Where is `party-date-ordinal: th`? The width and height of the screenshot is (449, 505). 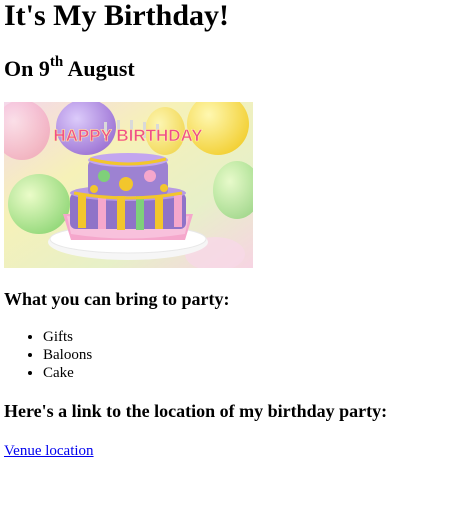 party-date-ordinal: th is located at coordinates (56, 61).